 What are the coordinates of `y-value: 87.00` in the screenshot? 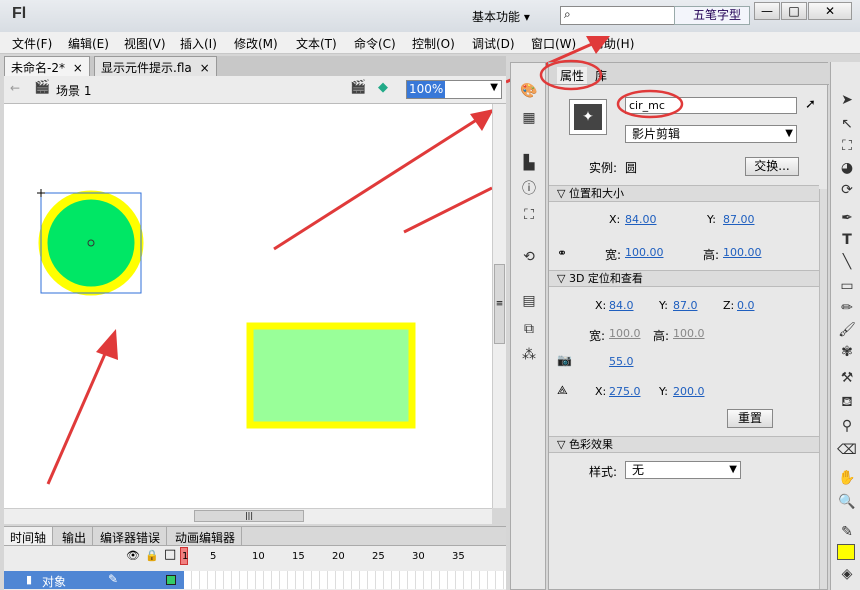 It's located at (739, 219).